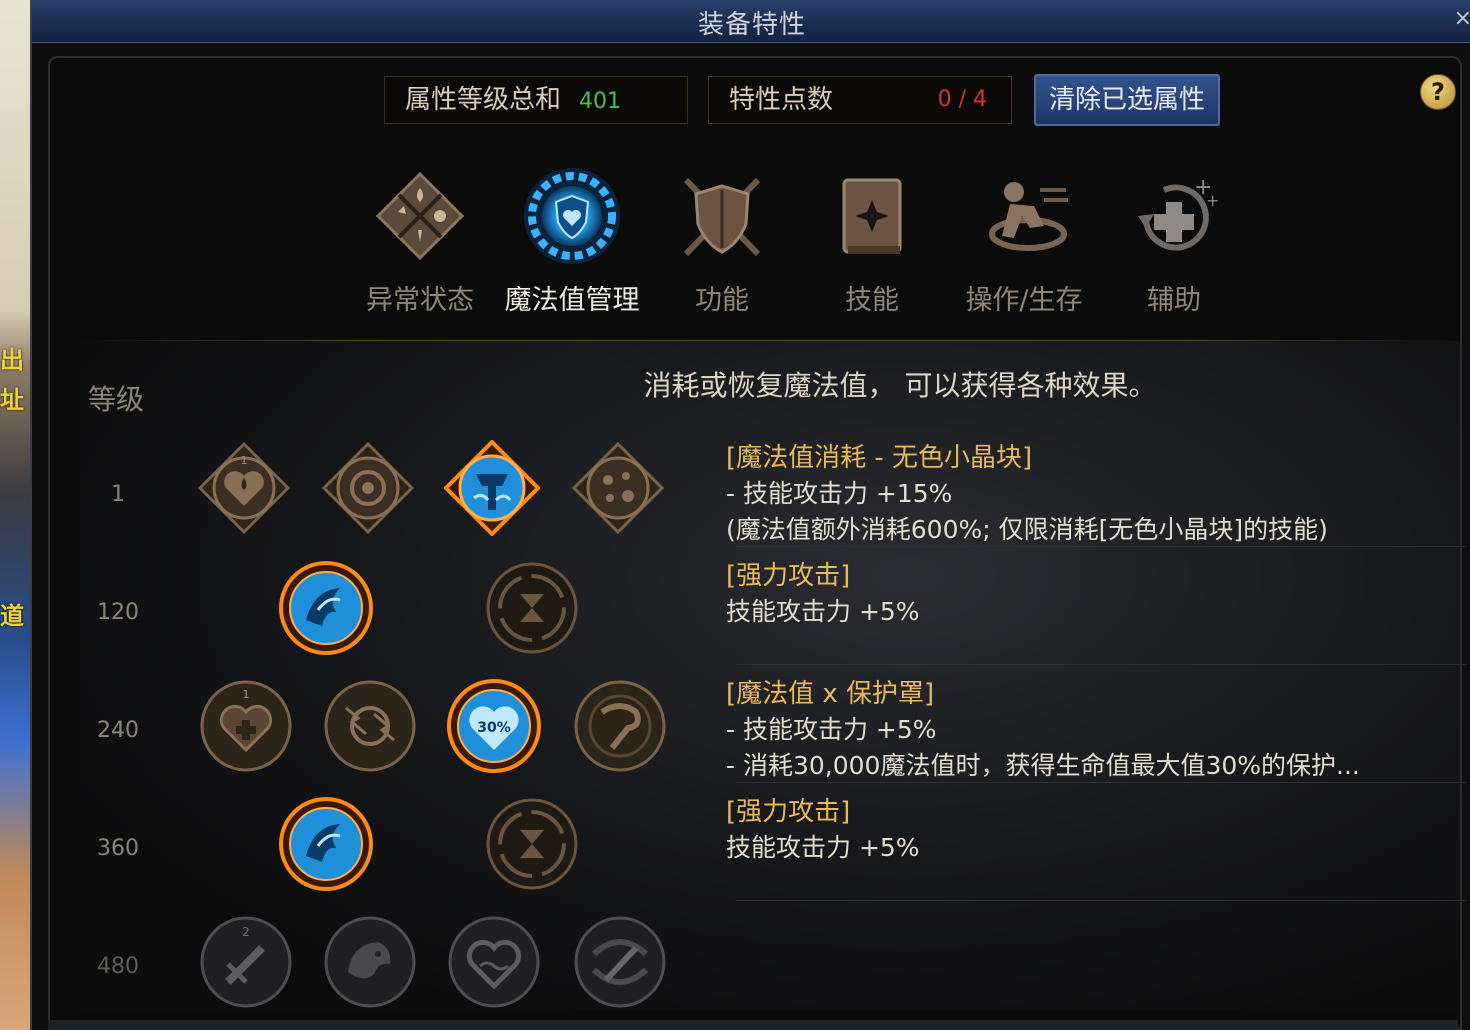 This screenshot has height=1030, width=1470. I want to click on trait-effect-line: (魔法值额外消耗600%; 仅限消耗[无色小晶块]的技能), so click(1027, 529).